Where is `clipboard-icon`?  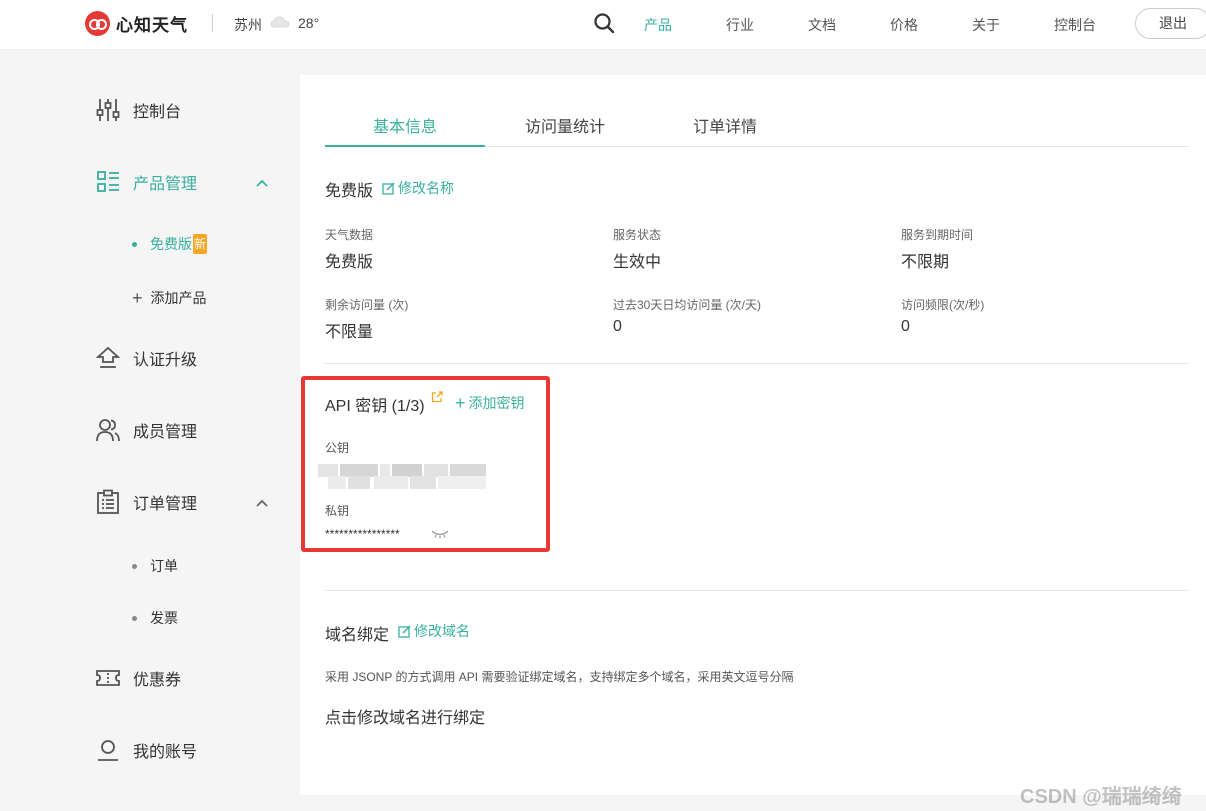
clipboard-icon is located at coordinates (108, 501).